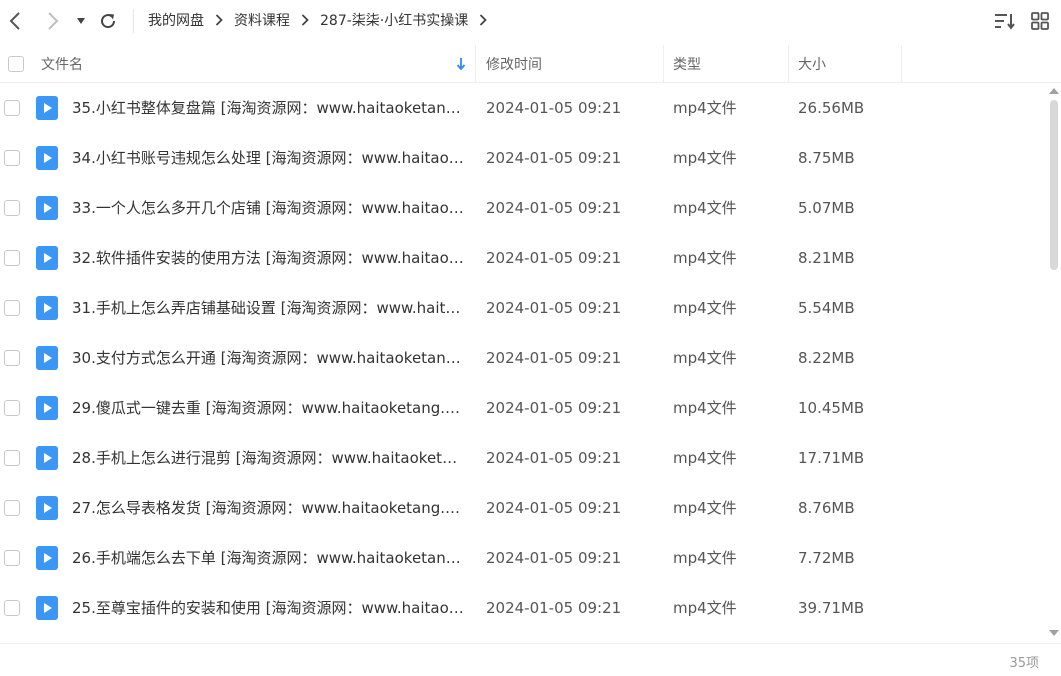  I want to click on file-size: 8.75MB, so click(826, 158).